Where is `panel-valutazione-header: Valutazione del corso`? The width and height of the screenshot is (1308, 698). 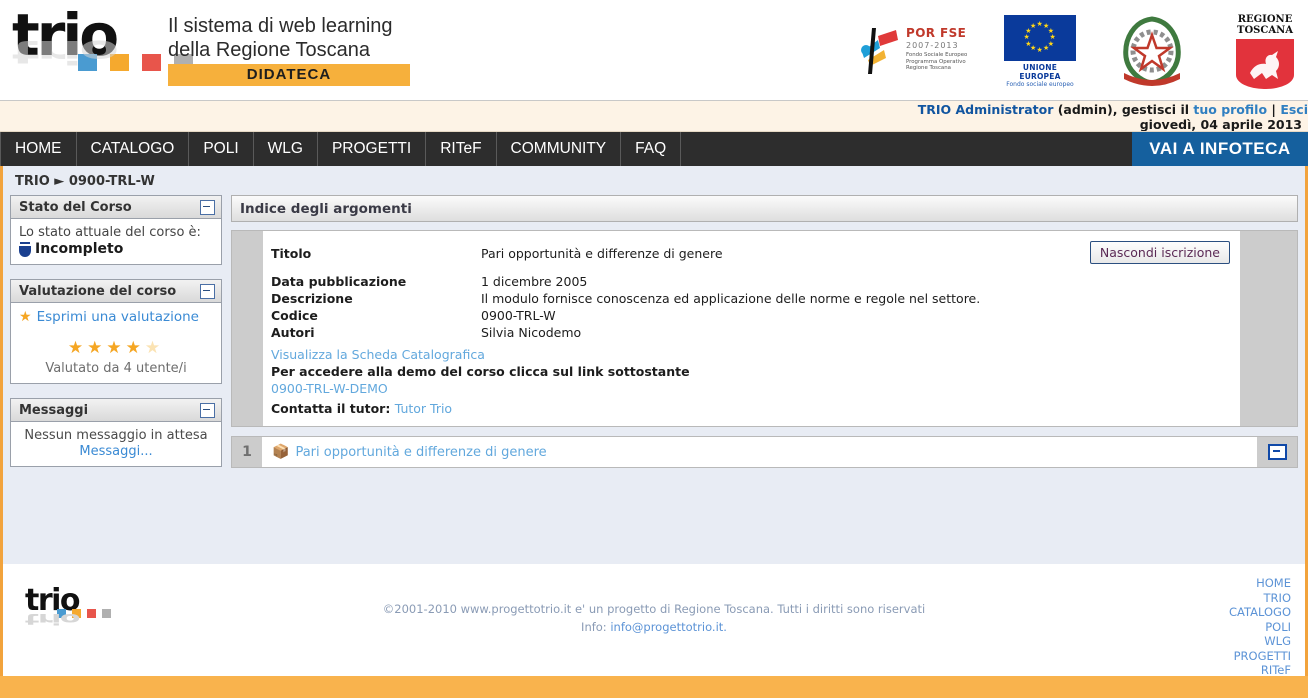
panel-valutazione-header: Valutazione del corso is located at coordinates (116, 291).